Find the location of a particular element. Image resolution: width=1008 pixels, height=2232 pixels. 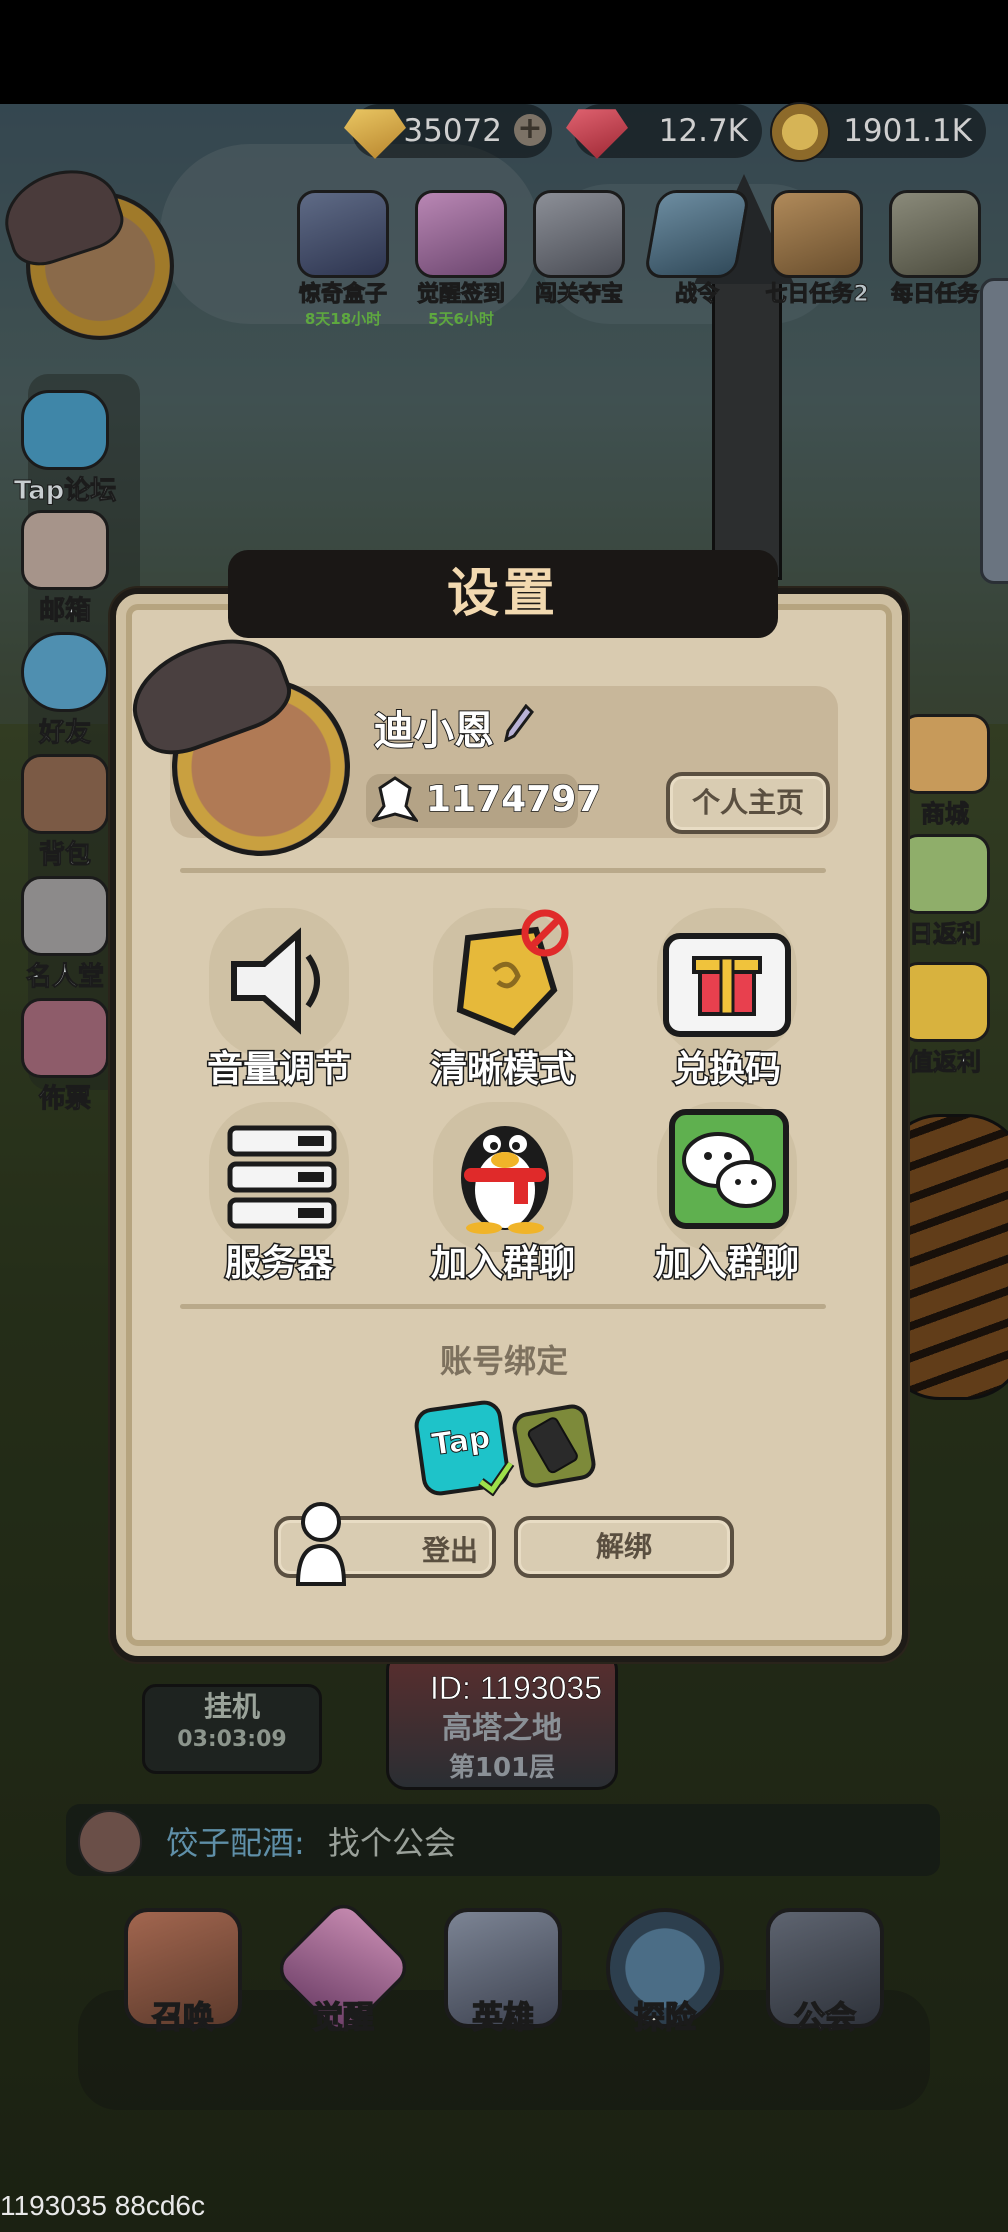

ruby-currency: 12.7K is located at coordinates (664, 131).